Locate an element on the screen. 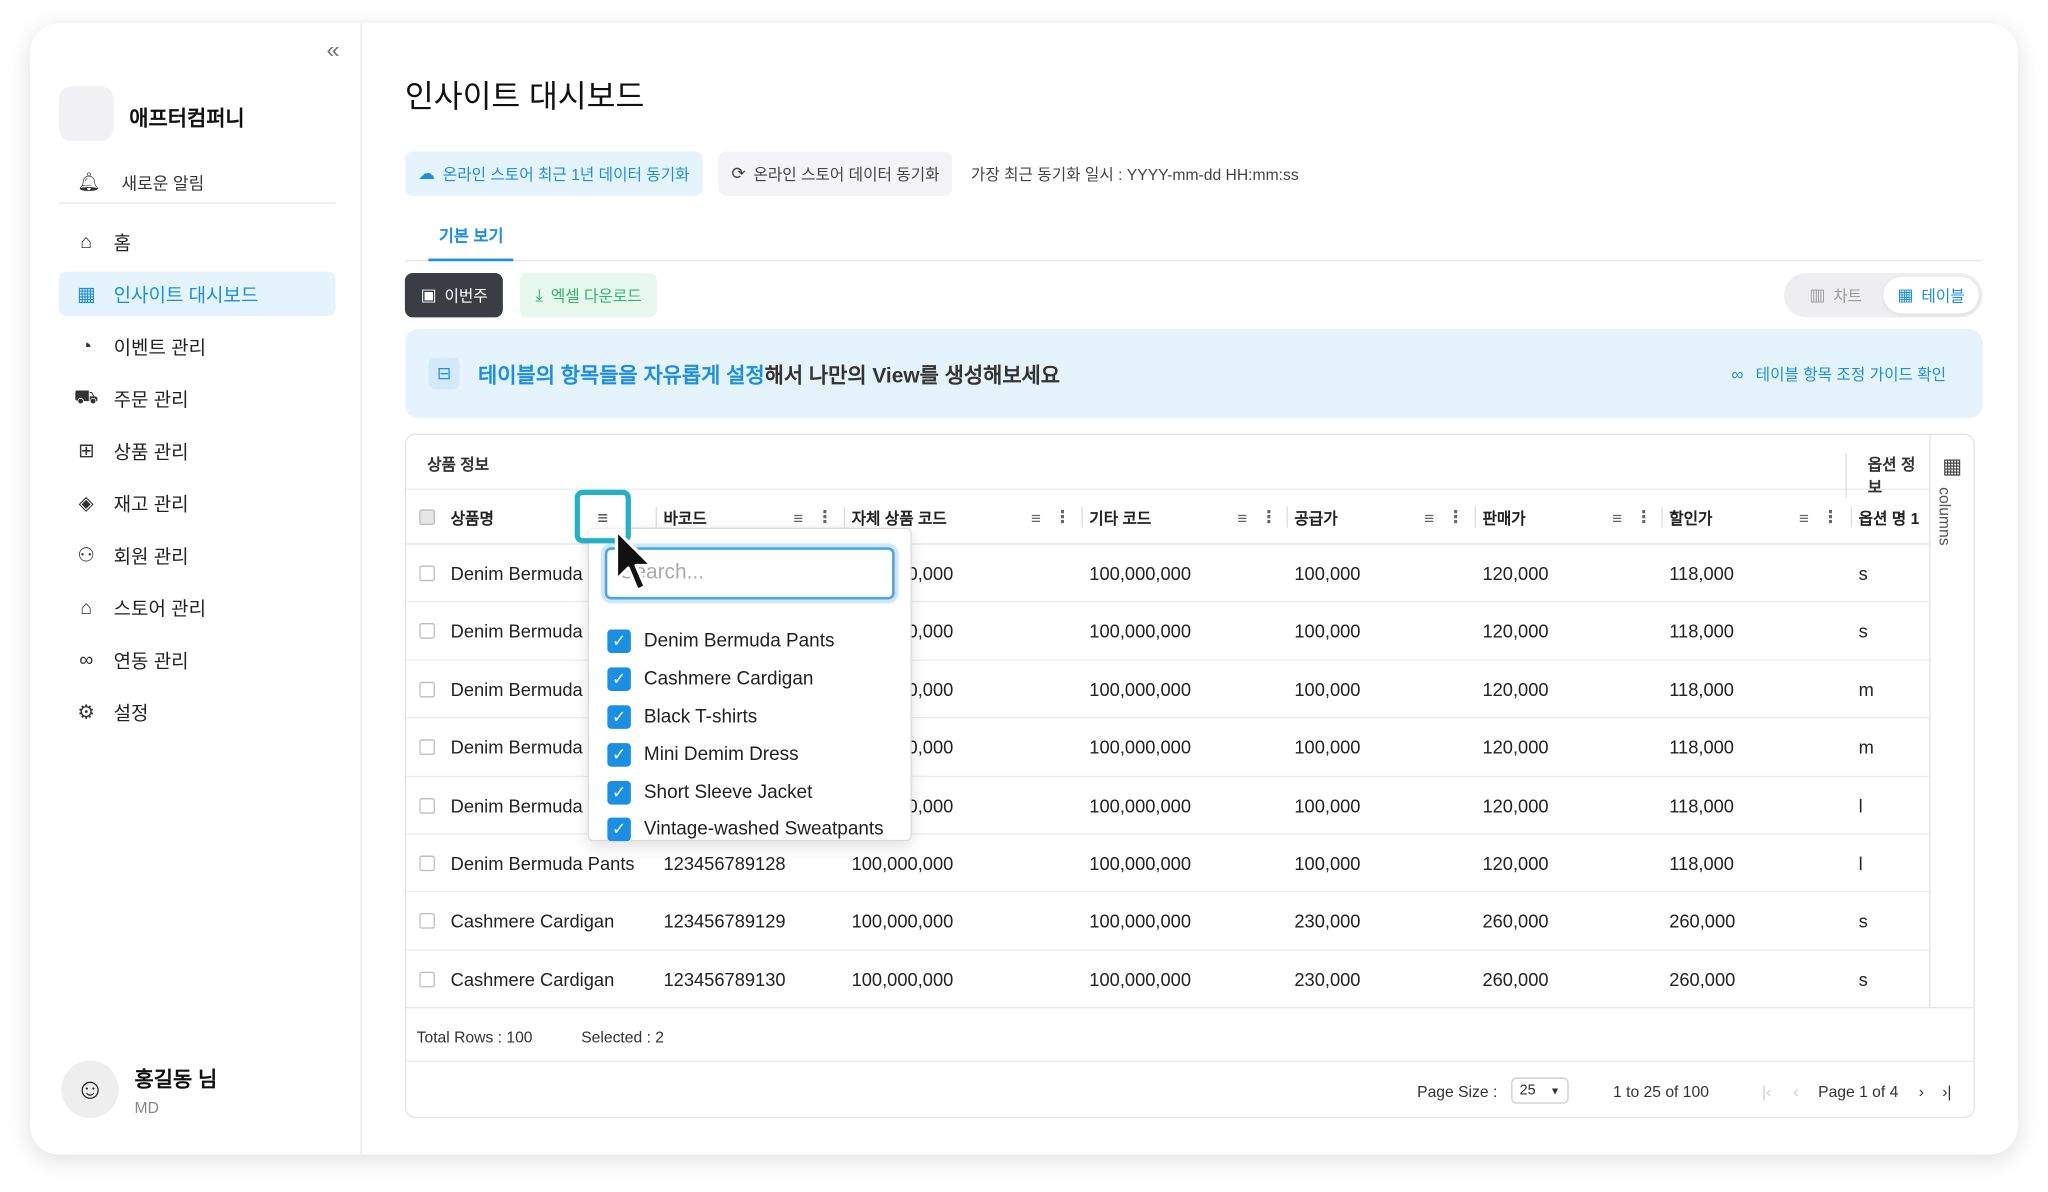  sidebar-item-label: 인사이트 대시보드 is located at coordinates (186, 296).